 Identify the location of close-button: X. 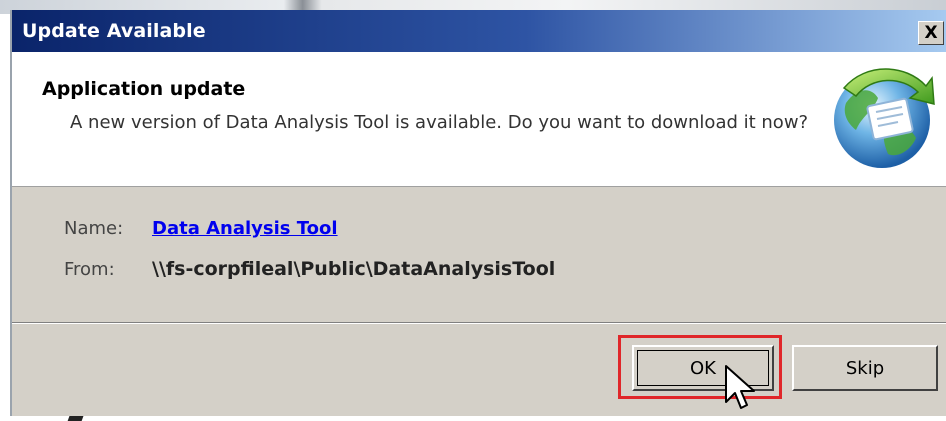
(931, 33).